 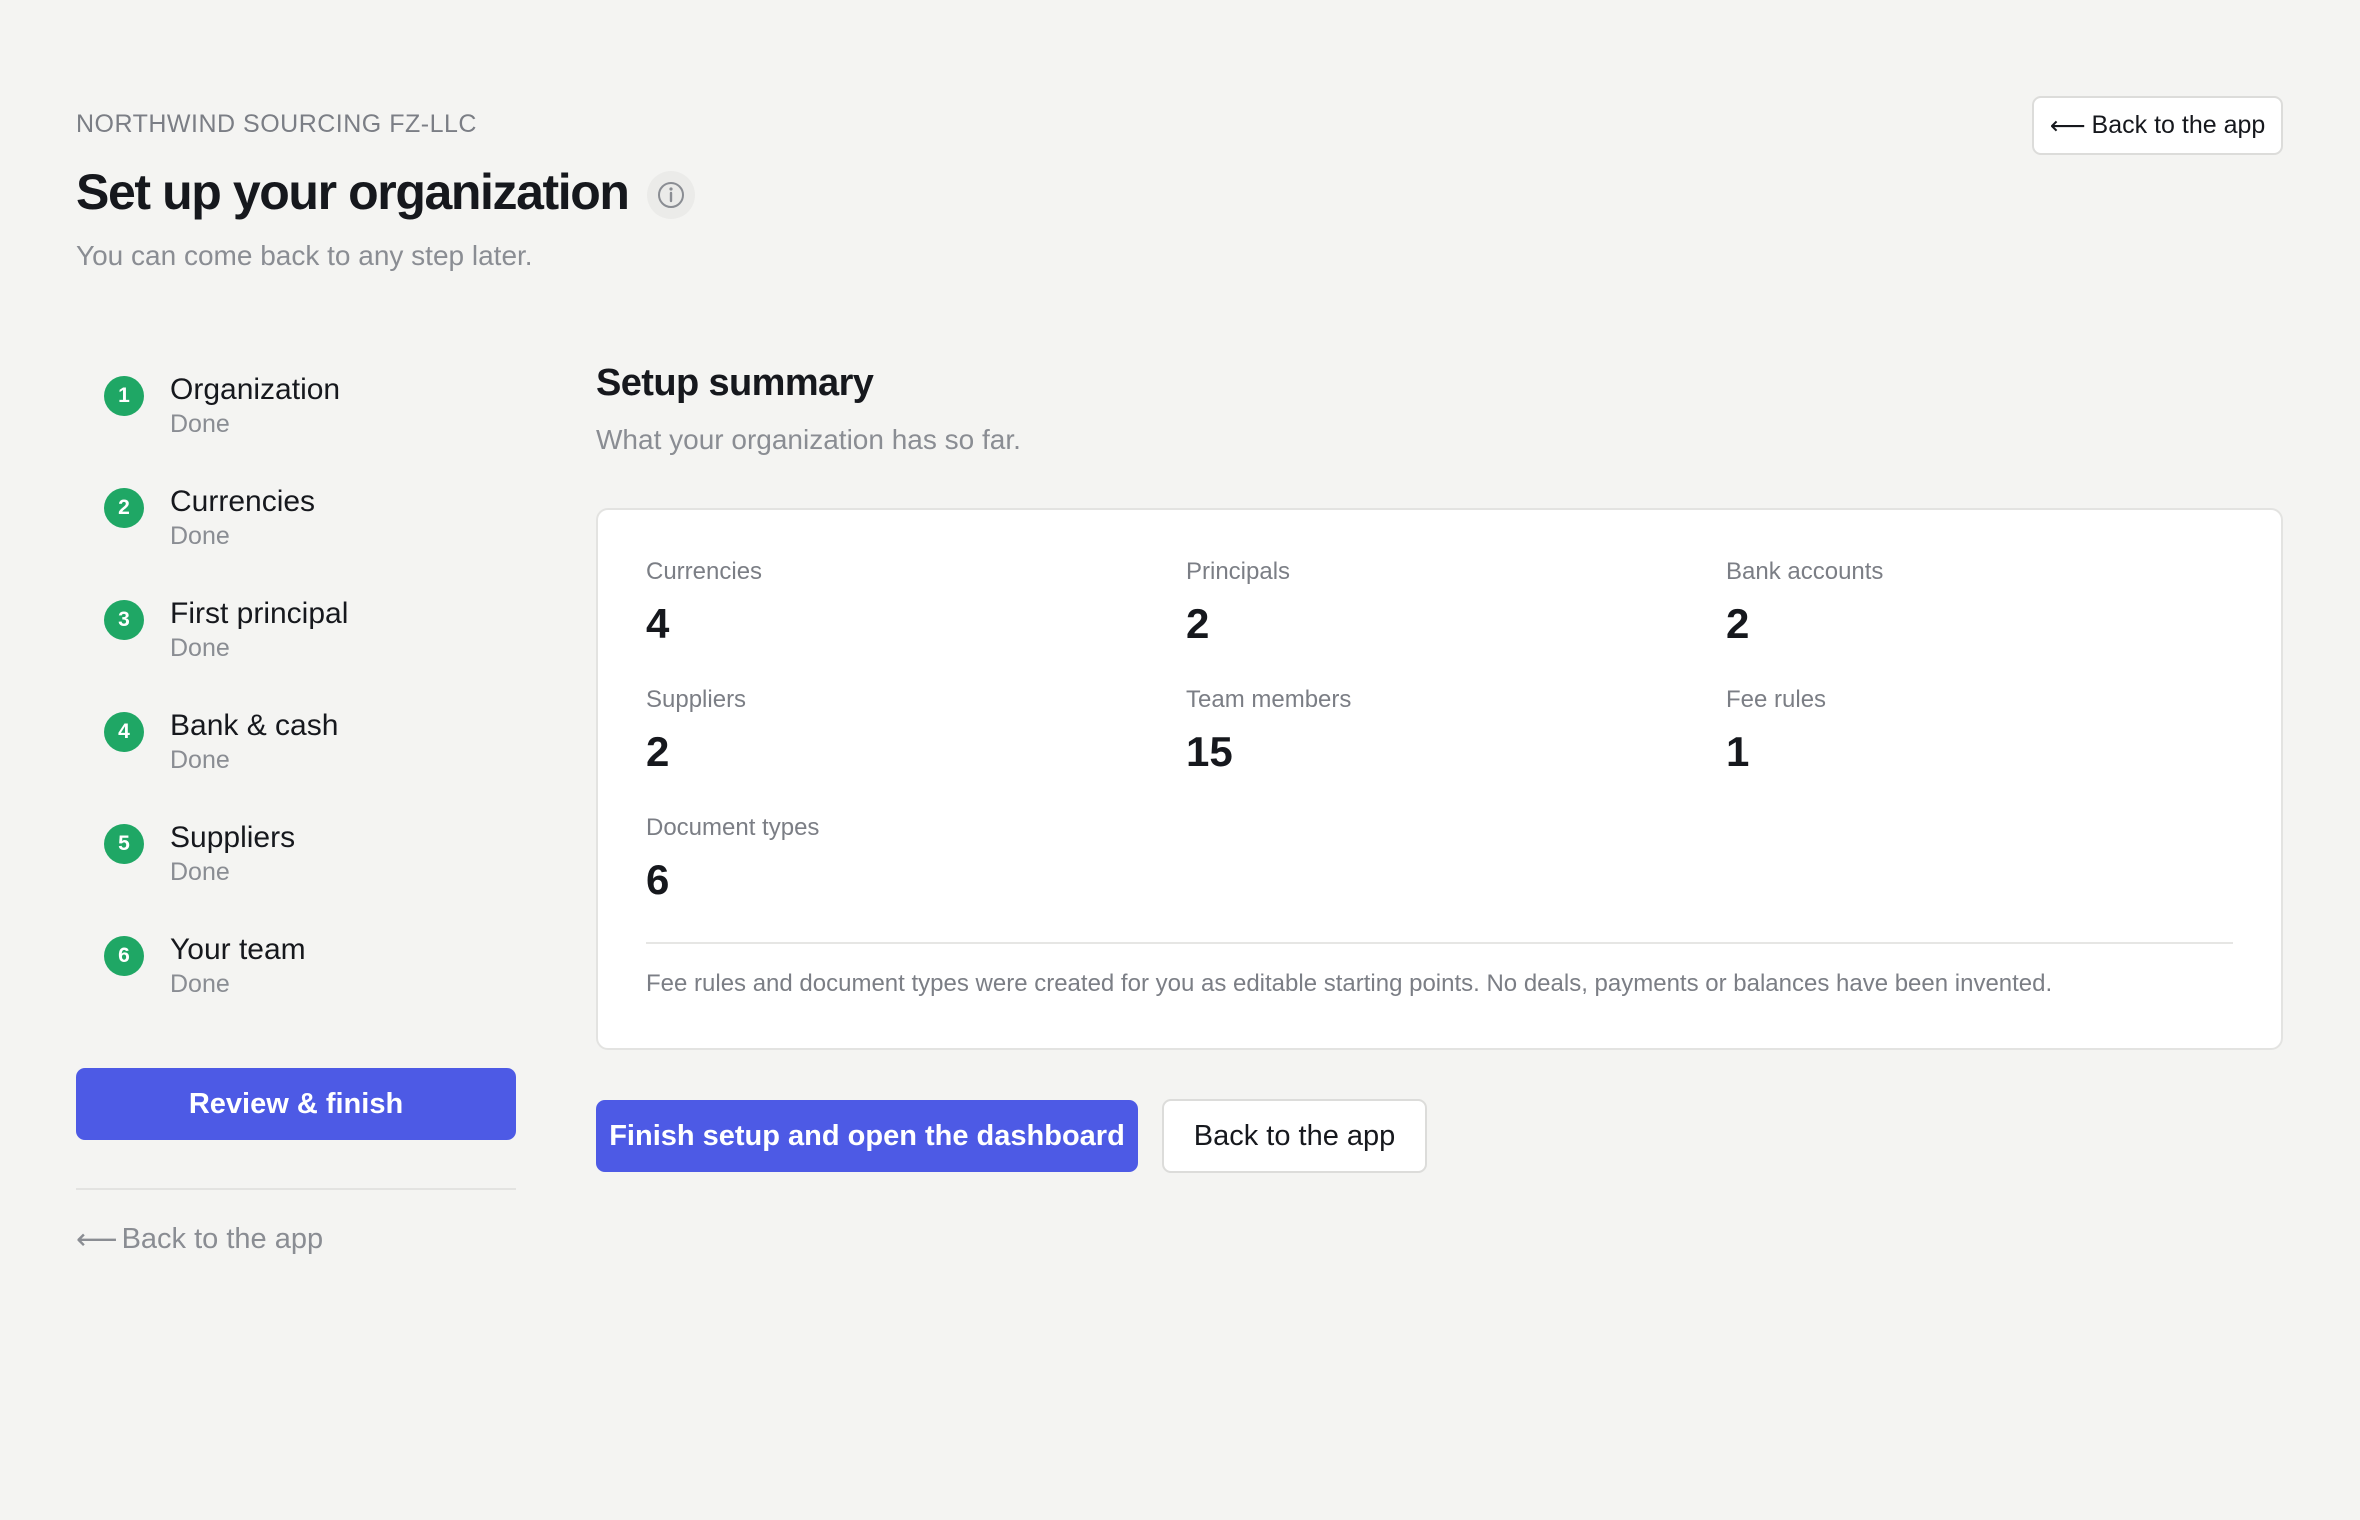 I want to click on sidebar-back-link: ⟵ Back to the app, so click(x=199, y=1239).